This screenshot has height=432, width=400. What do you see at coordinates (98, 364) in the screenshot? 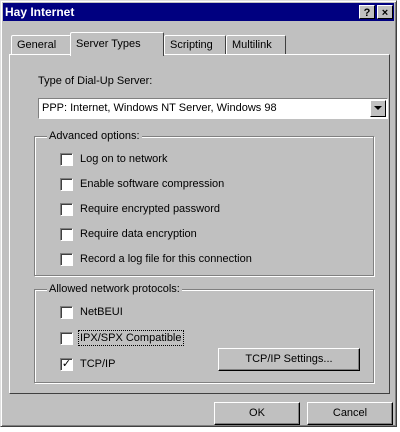
I see `tcp-ip-label: TCP/IP` at bounding box center [98, 364].